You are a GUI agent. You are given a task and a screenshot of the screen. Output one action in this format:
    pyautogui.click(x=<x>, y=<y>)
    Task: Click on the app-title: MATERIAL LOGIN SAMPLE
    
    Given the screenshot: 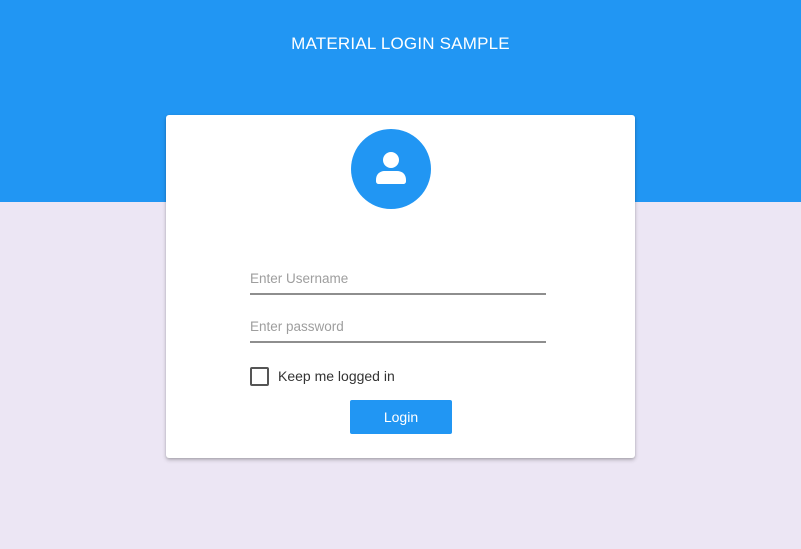 What is the action you would take?
    pyautogui.click(x=400, y=43)
    